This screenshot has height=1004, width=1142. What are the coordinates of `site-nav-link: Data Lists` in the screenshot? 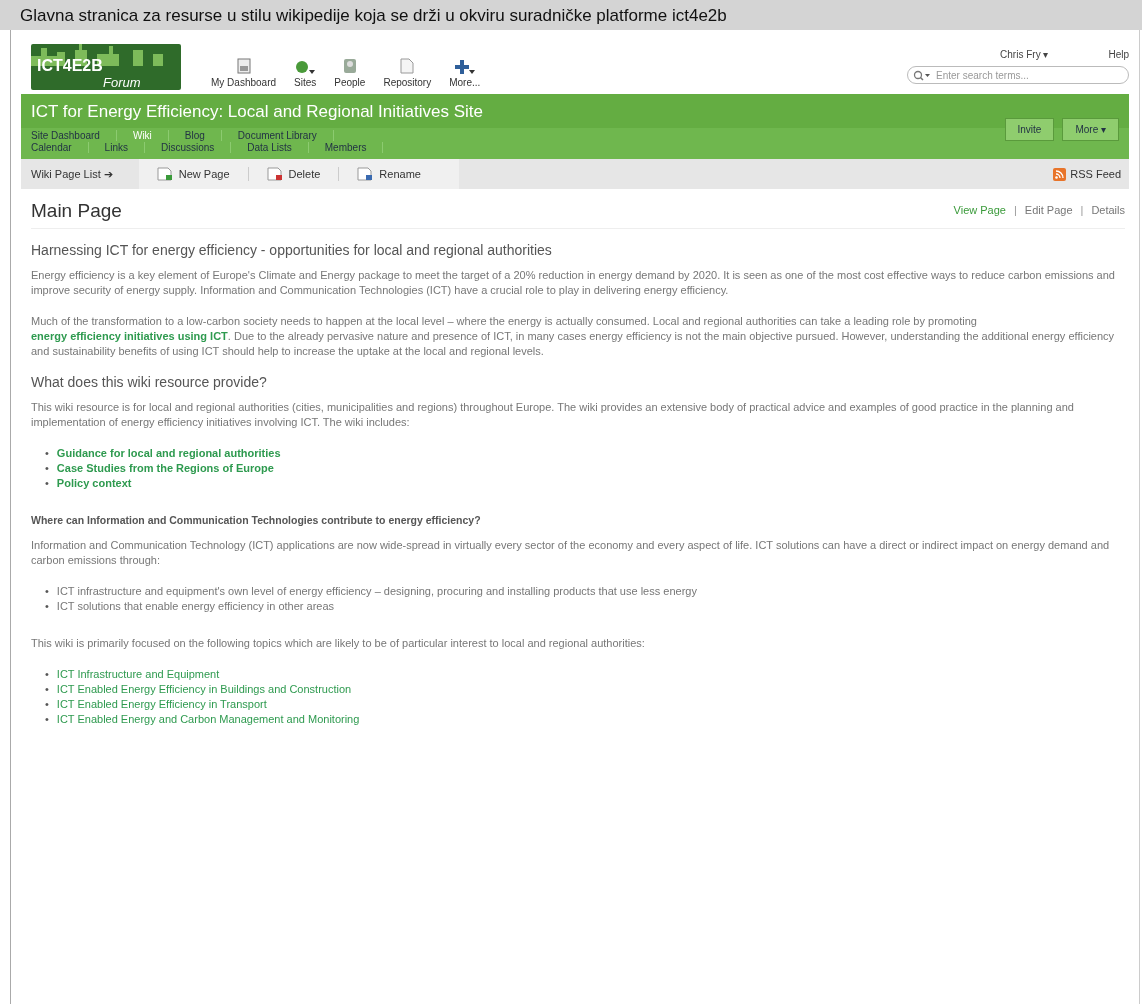 It's located at (278, 147).